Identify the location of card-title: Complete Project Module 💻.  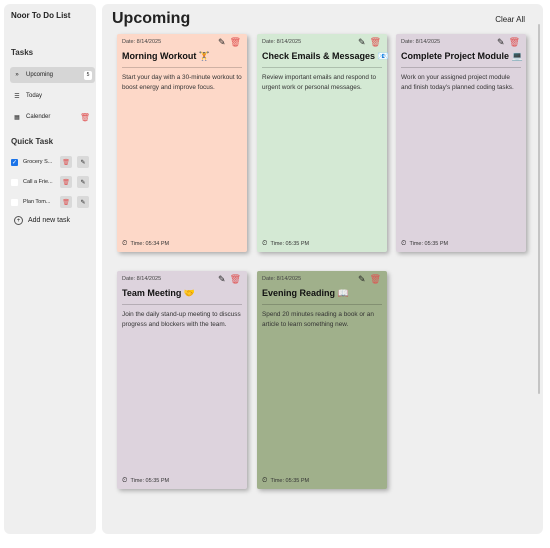
(462, 56).